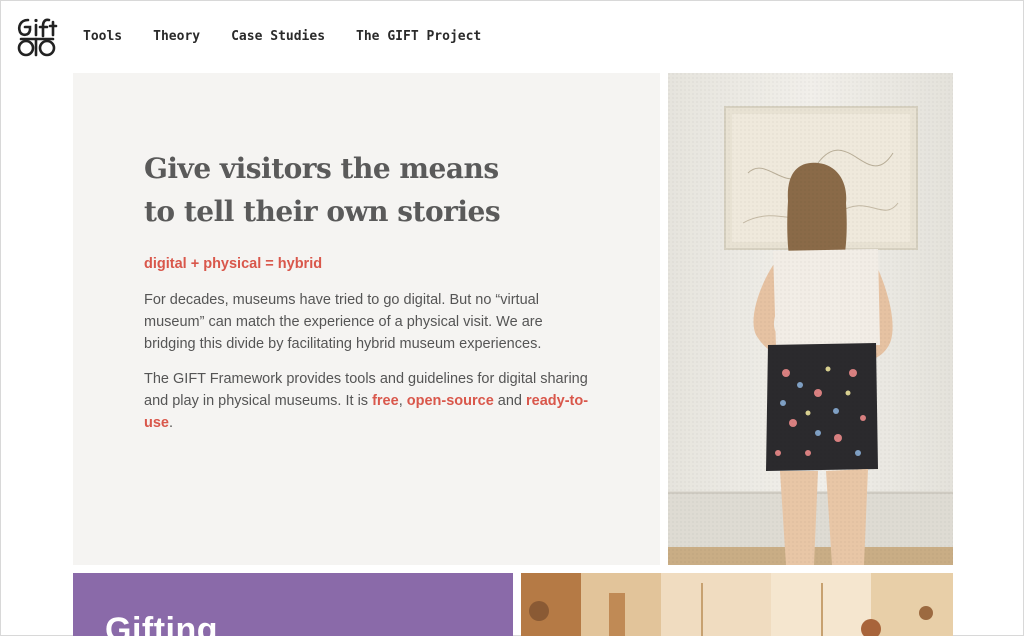 This screenshot has height=636, width=1024. Describe the element at coordinates (171, 423) in the screenshot. I see `period: .` at that location.